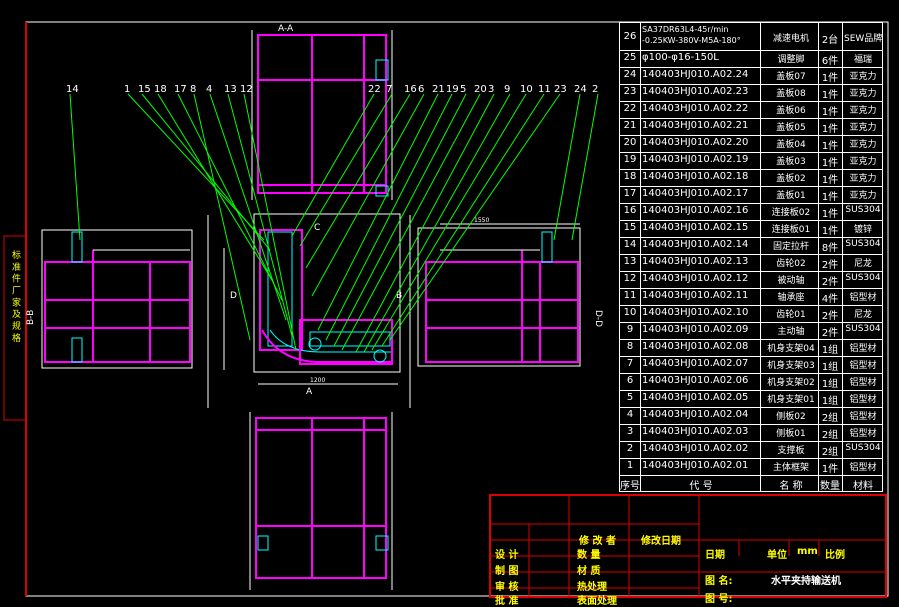  What do you see at coordinates (507, 601) in the screenshot?
I see `tb-approve: 批 准` at bounding box center [507, 601].